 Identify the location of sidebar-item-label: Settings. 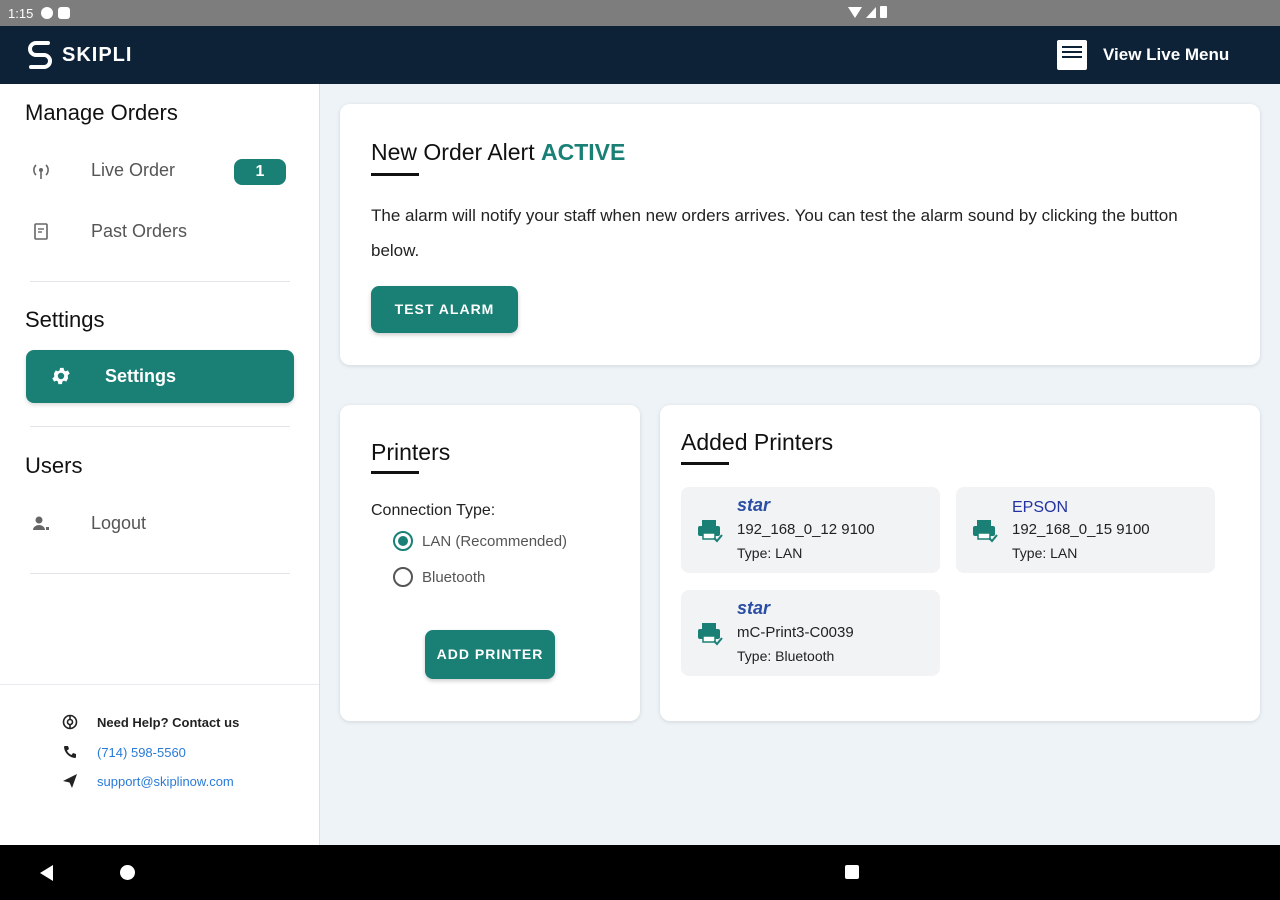
(141, 376).